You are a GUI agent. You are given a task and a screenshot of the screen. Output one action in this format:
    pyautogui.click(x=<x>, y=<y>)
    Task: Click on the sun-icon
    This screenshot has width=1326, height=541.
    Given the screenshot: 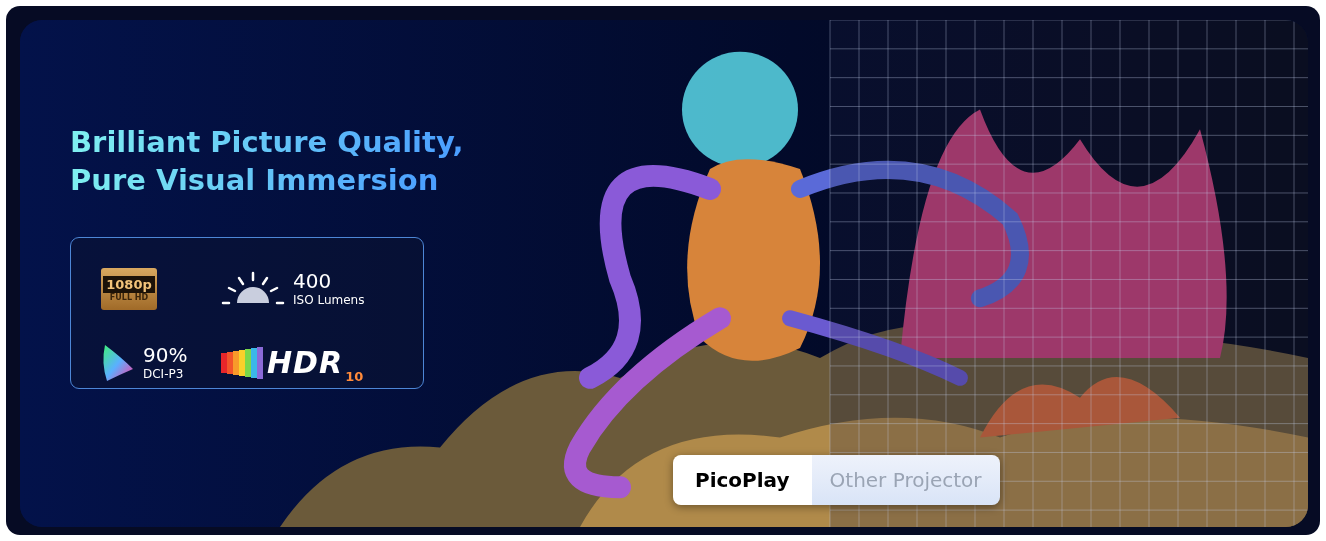 What is the action you would take?
    pyautogui.click(x=253, y=288)
    